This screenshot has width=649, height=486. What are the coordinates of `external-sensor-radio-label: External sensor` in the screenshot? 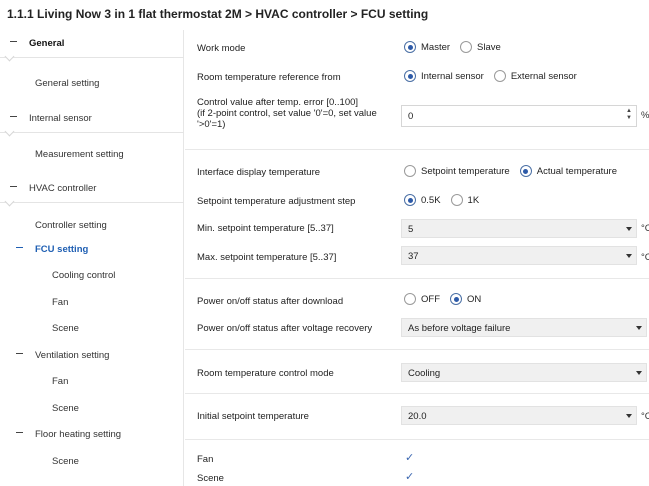 It's located at (543, 76).